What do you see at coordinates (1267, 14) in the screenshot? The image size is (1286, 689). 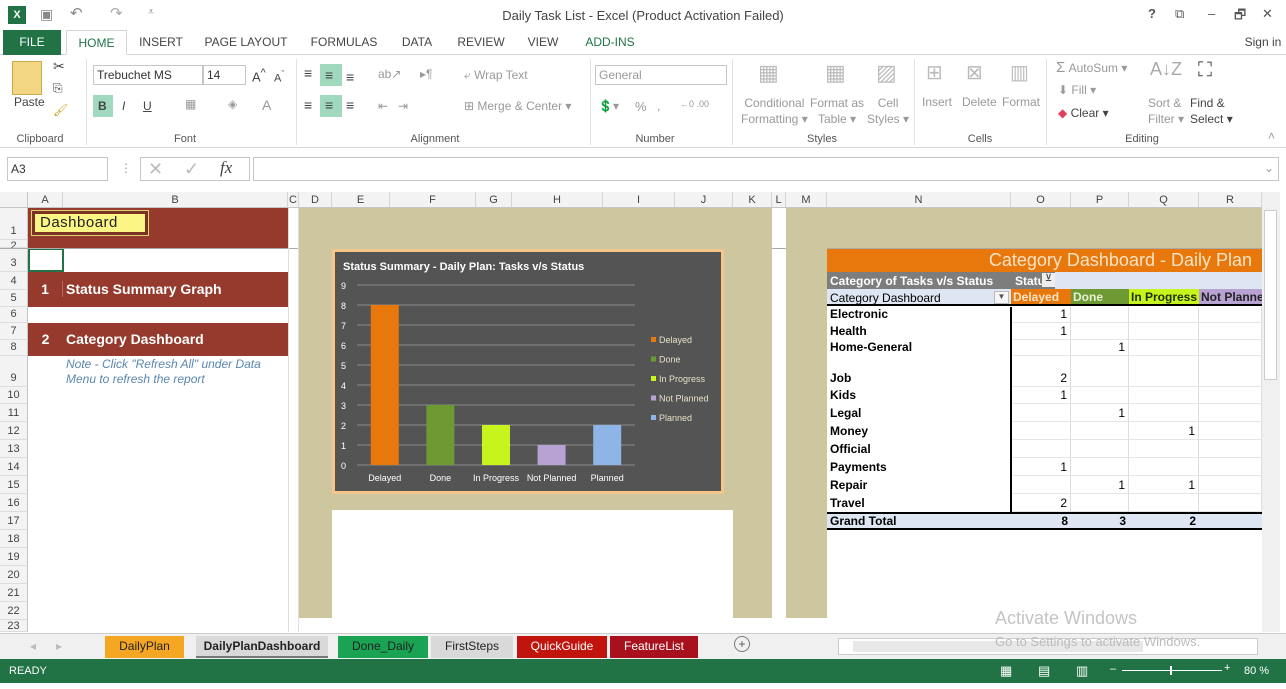 I see `close-icon: ✕` at bounding box center [1267, 14].